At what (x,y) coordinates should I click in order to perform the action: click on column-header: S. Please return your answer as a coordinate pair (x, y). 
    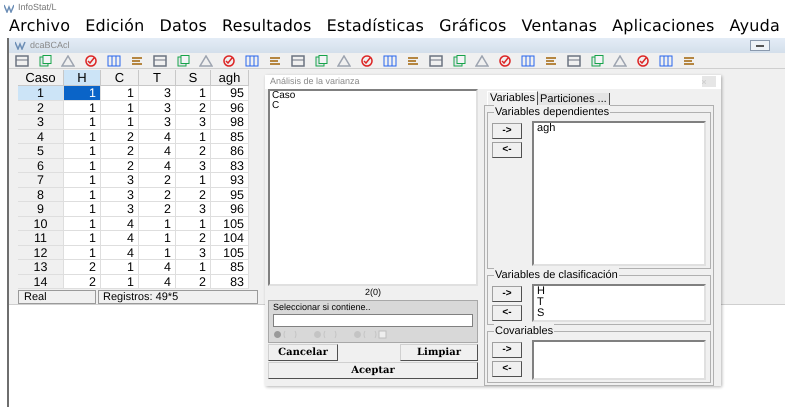
    Looking at the image, I should click on (193, 78).